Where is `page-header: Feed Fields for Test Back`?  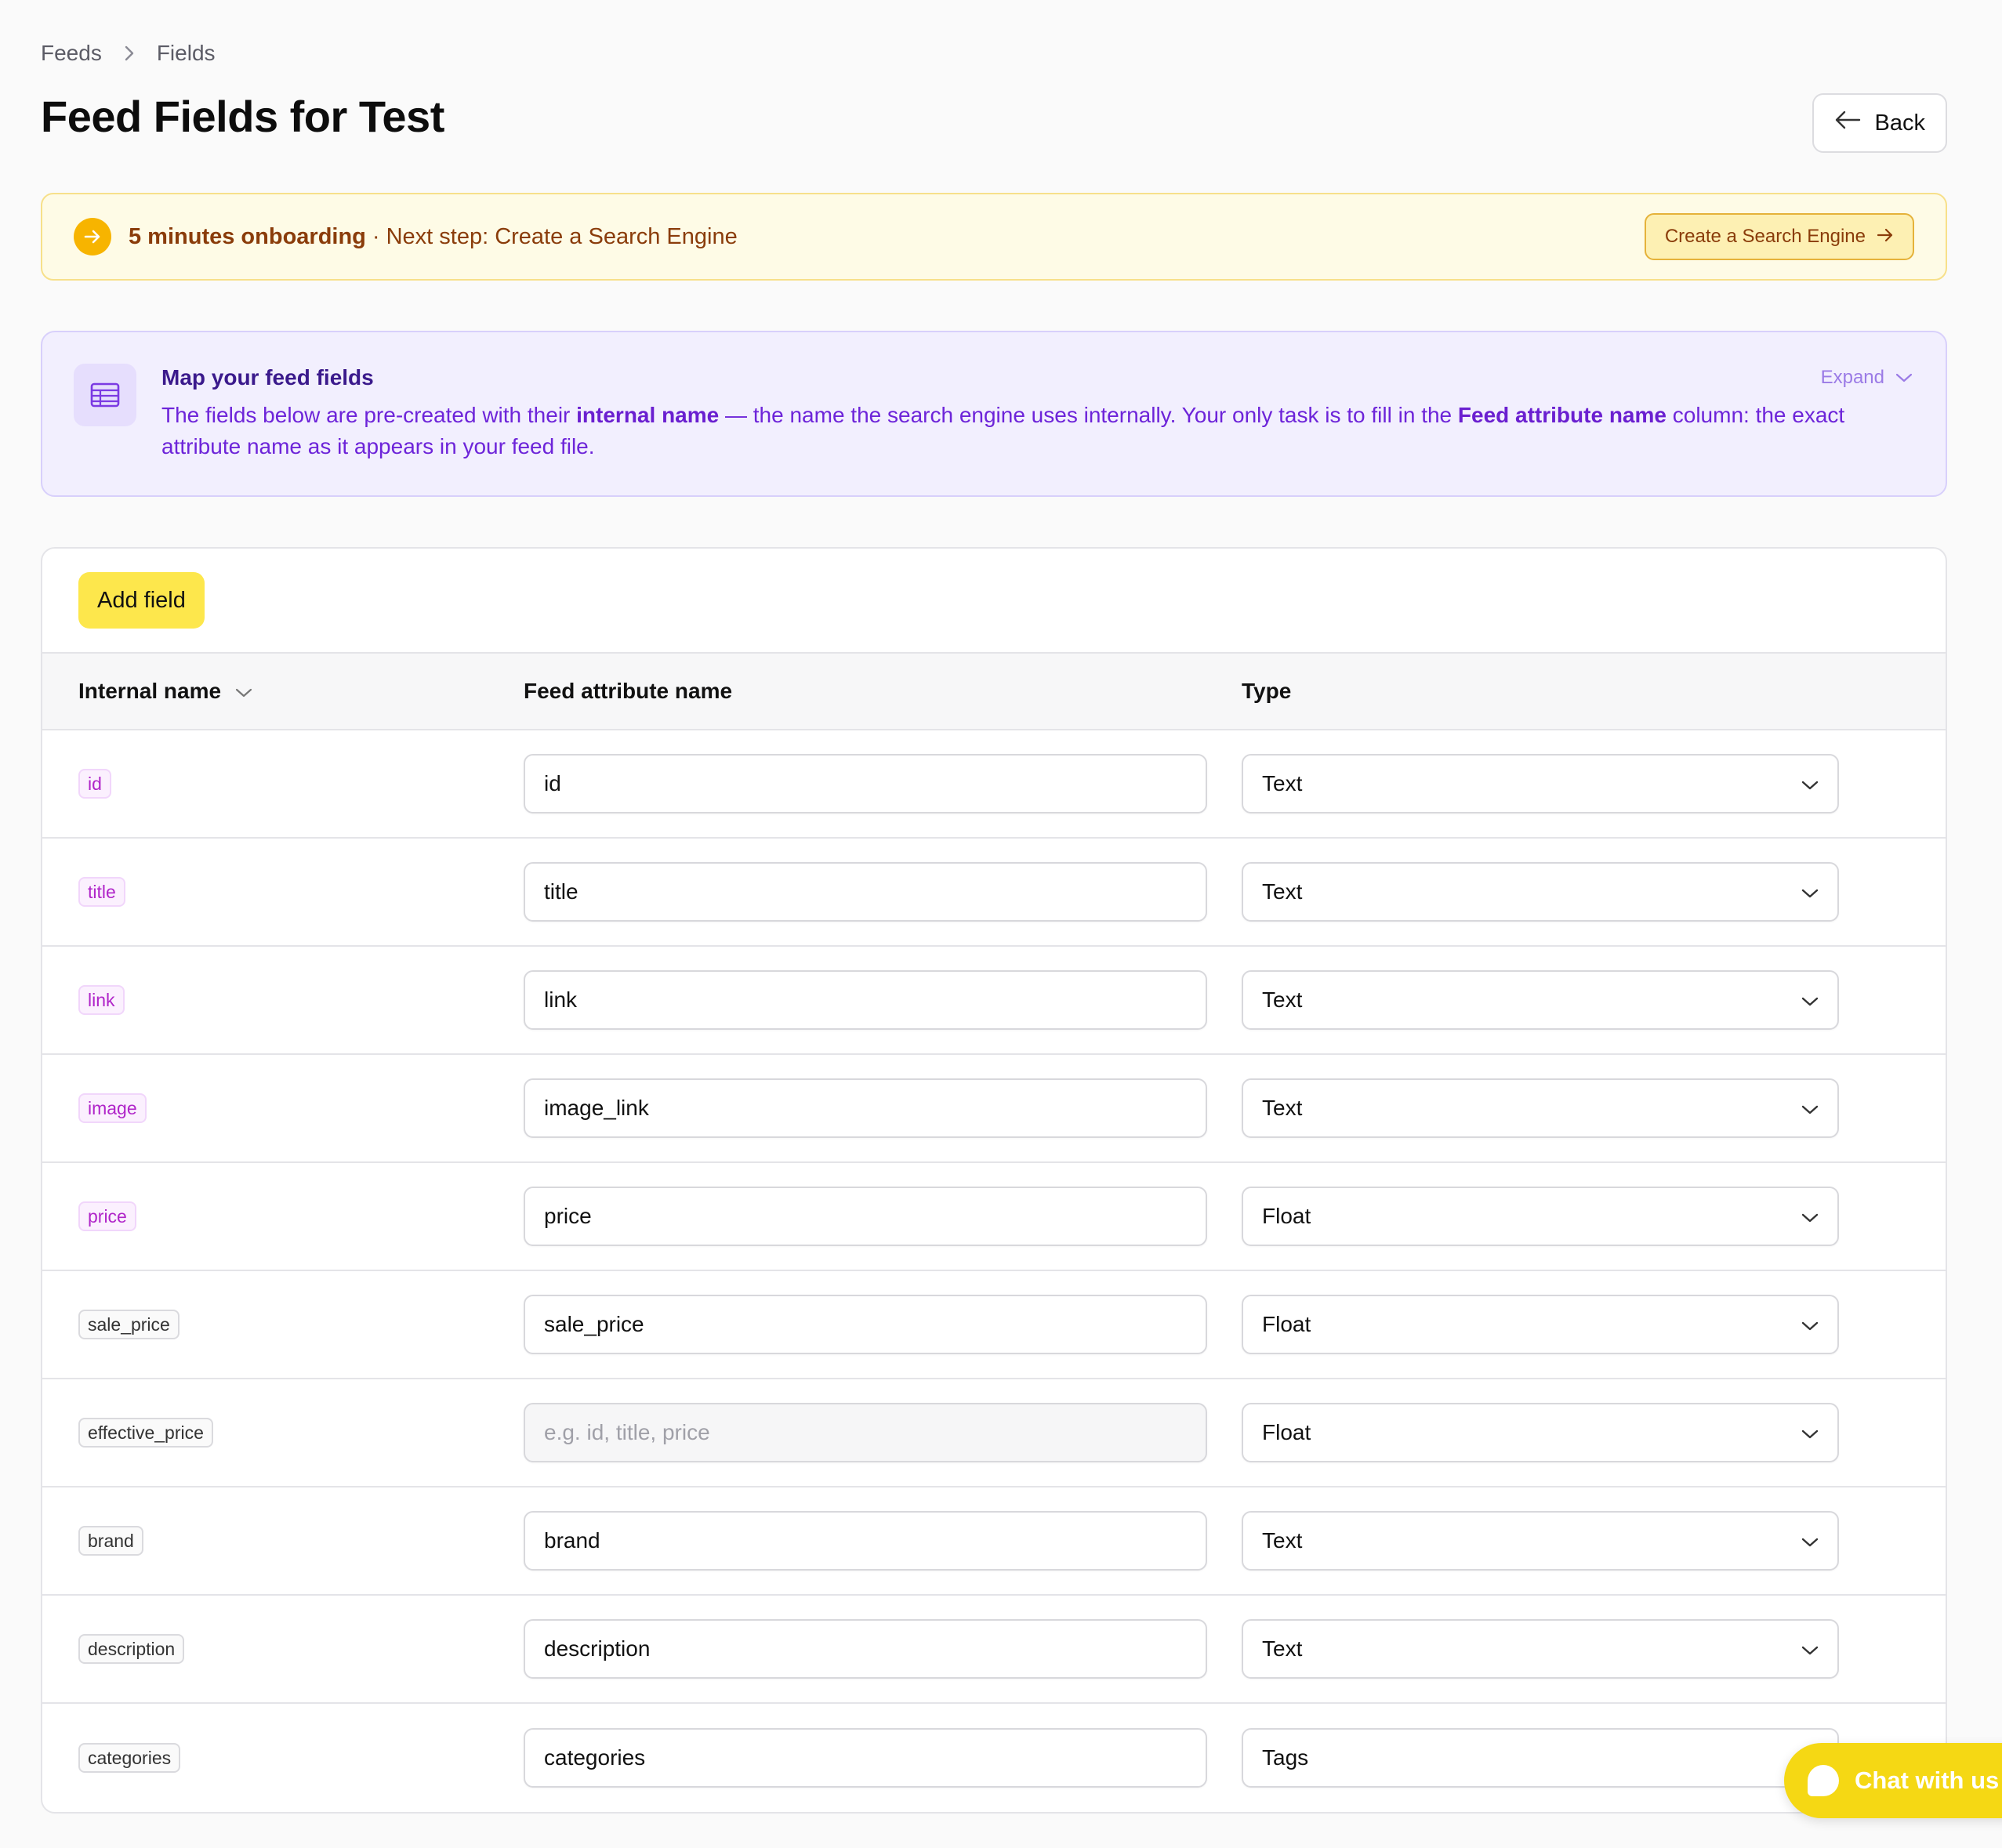
page-header: Feed Fields for Test Back is located at coordinates (994, 119).